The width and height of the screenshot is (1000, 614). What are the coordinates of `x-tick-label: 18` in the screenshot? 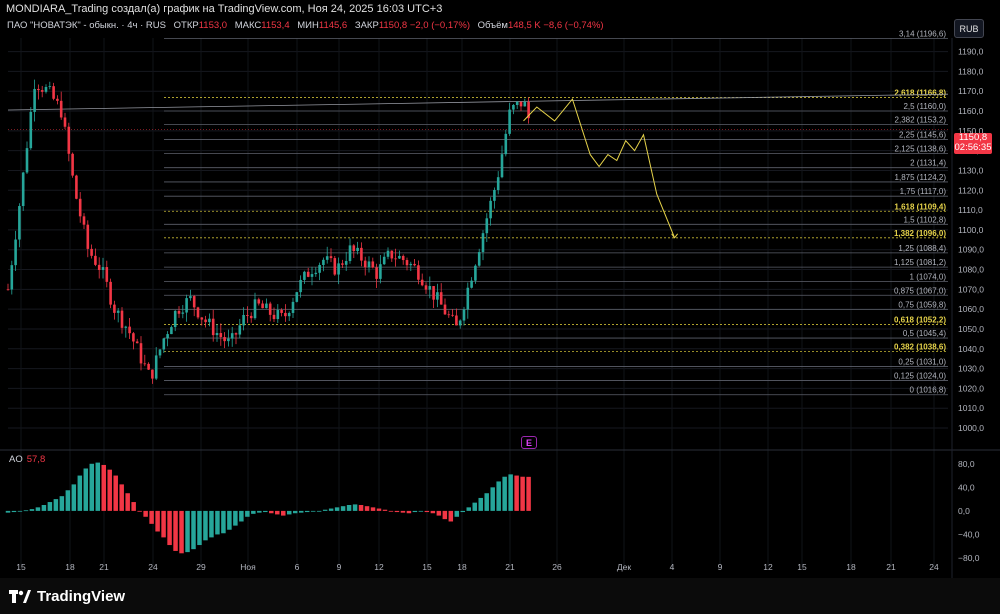 It's located at (70, 567).